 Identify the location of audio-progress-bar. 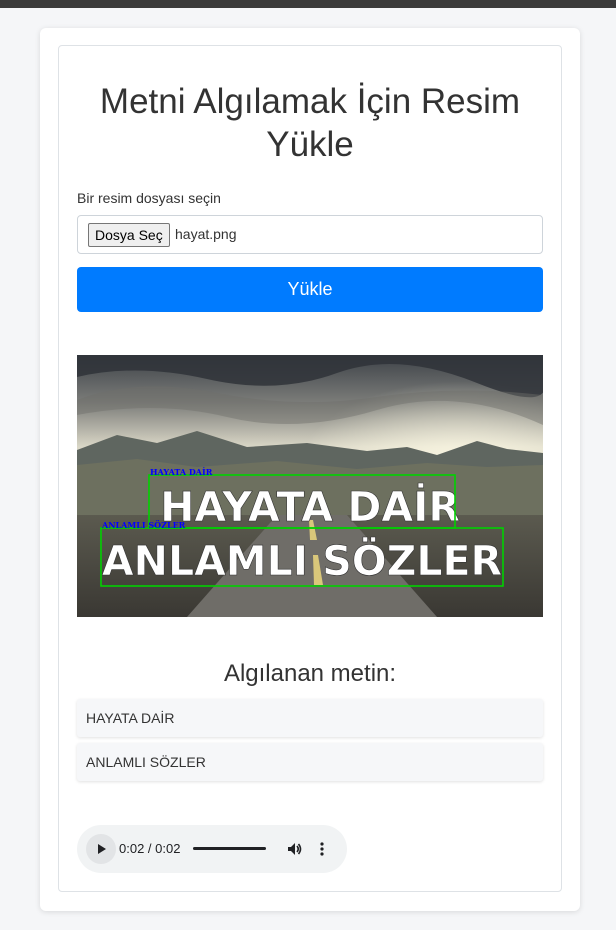
(229, 848).